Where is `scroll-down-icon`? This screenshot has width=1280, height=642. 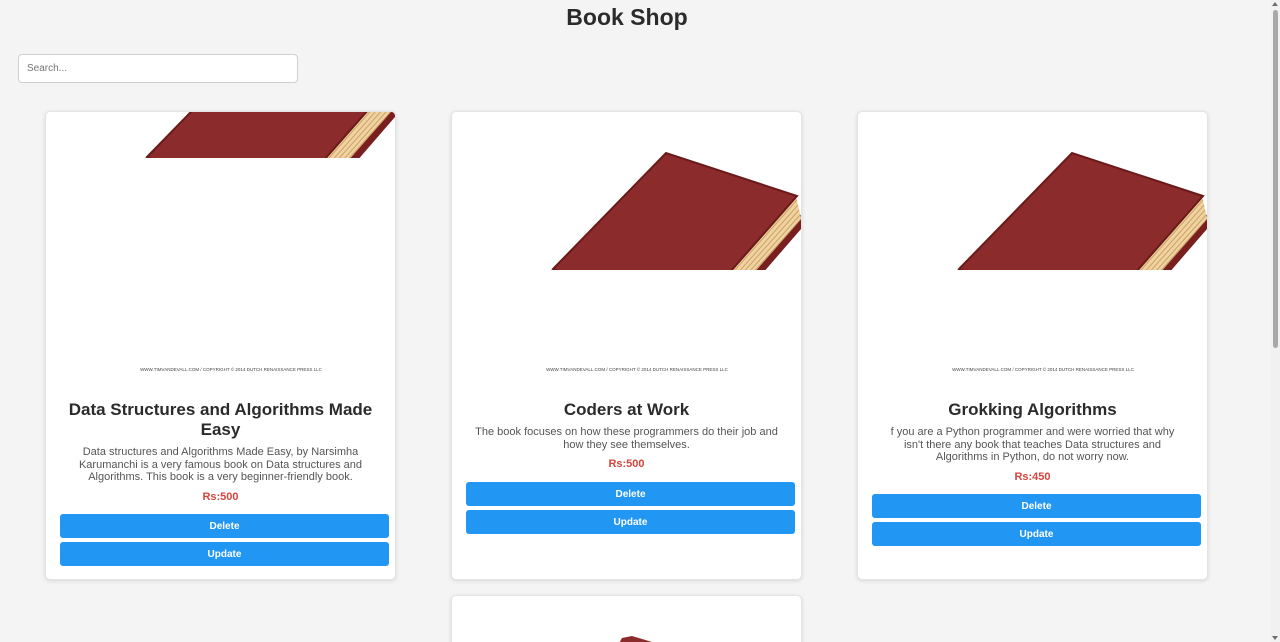 scroll-down-icon is located at coordinates (1275, 638).